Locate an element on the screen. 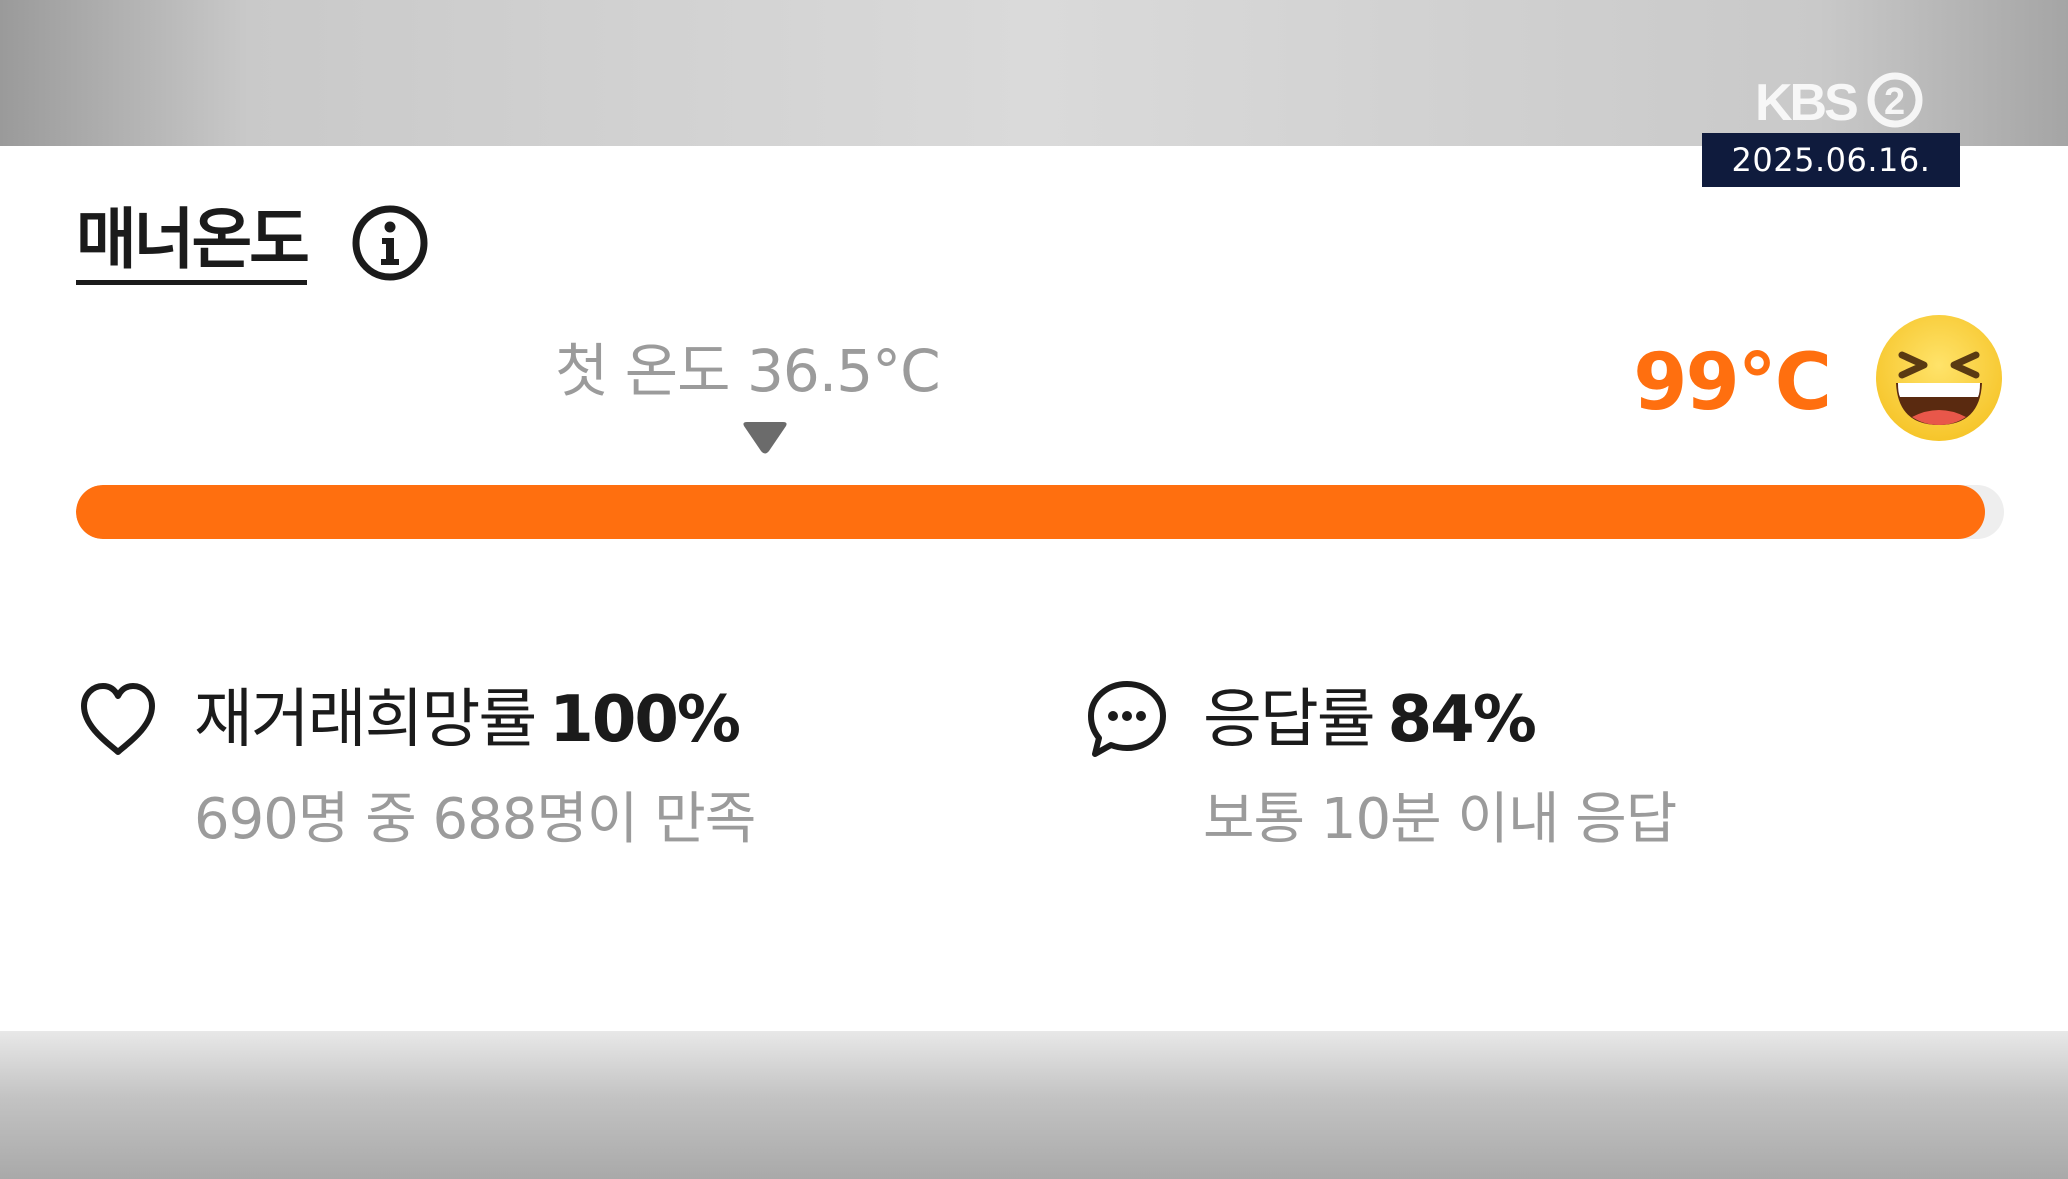 The image size is (2068, 1179). response-rate-label: 응답률 is located at coordinates (1289, 720).